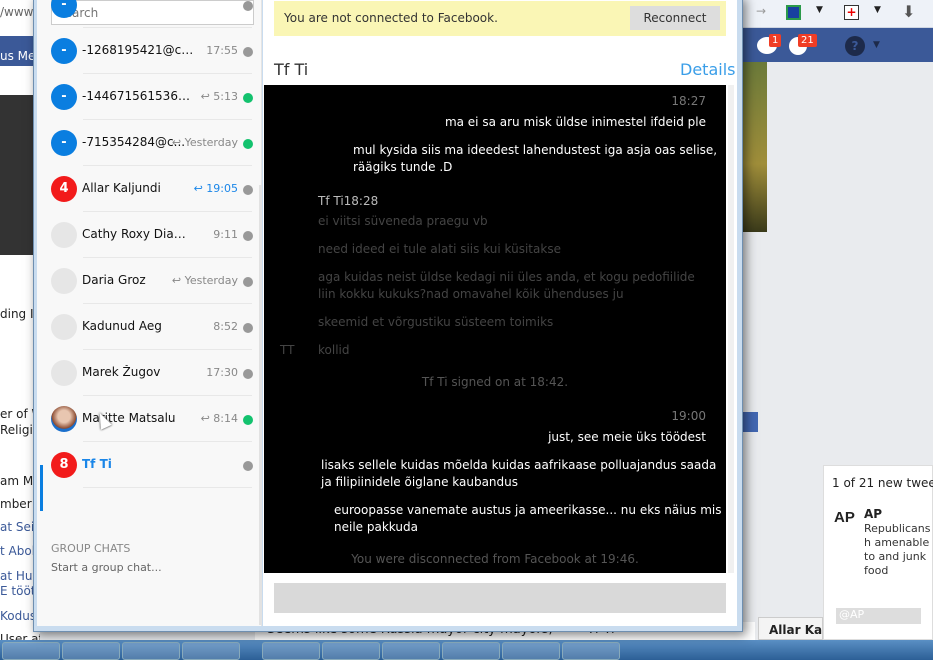 The width and height of the screenshot is (933, 660). What do you see at coordinates (403, 167) in the screenshot?
I see `message-outgoing: räägiks tunde .D` at bounding box center [403, 167].